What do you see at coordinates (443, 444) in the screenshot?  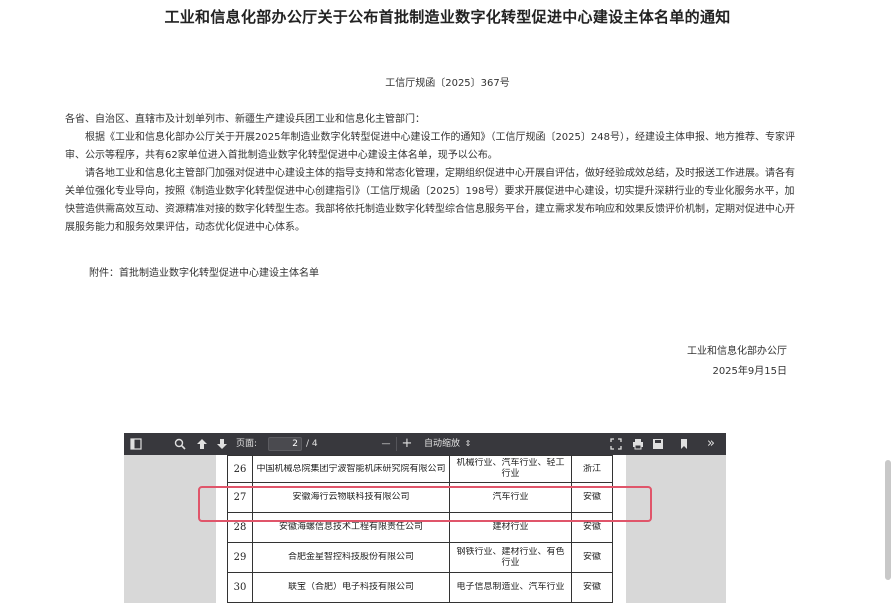 I see `zoom-select-label: 自动缩放` at bounding box center [443, 444].